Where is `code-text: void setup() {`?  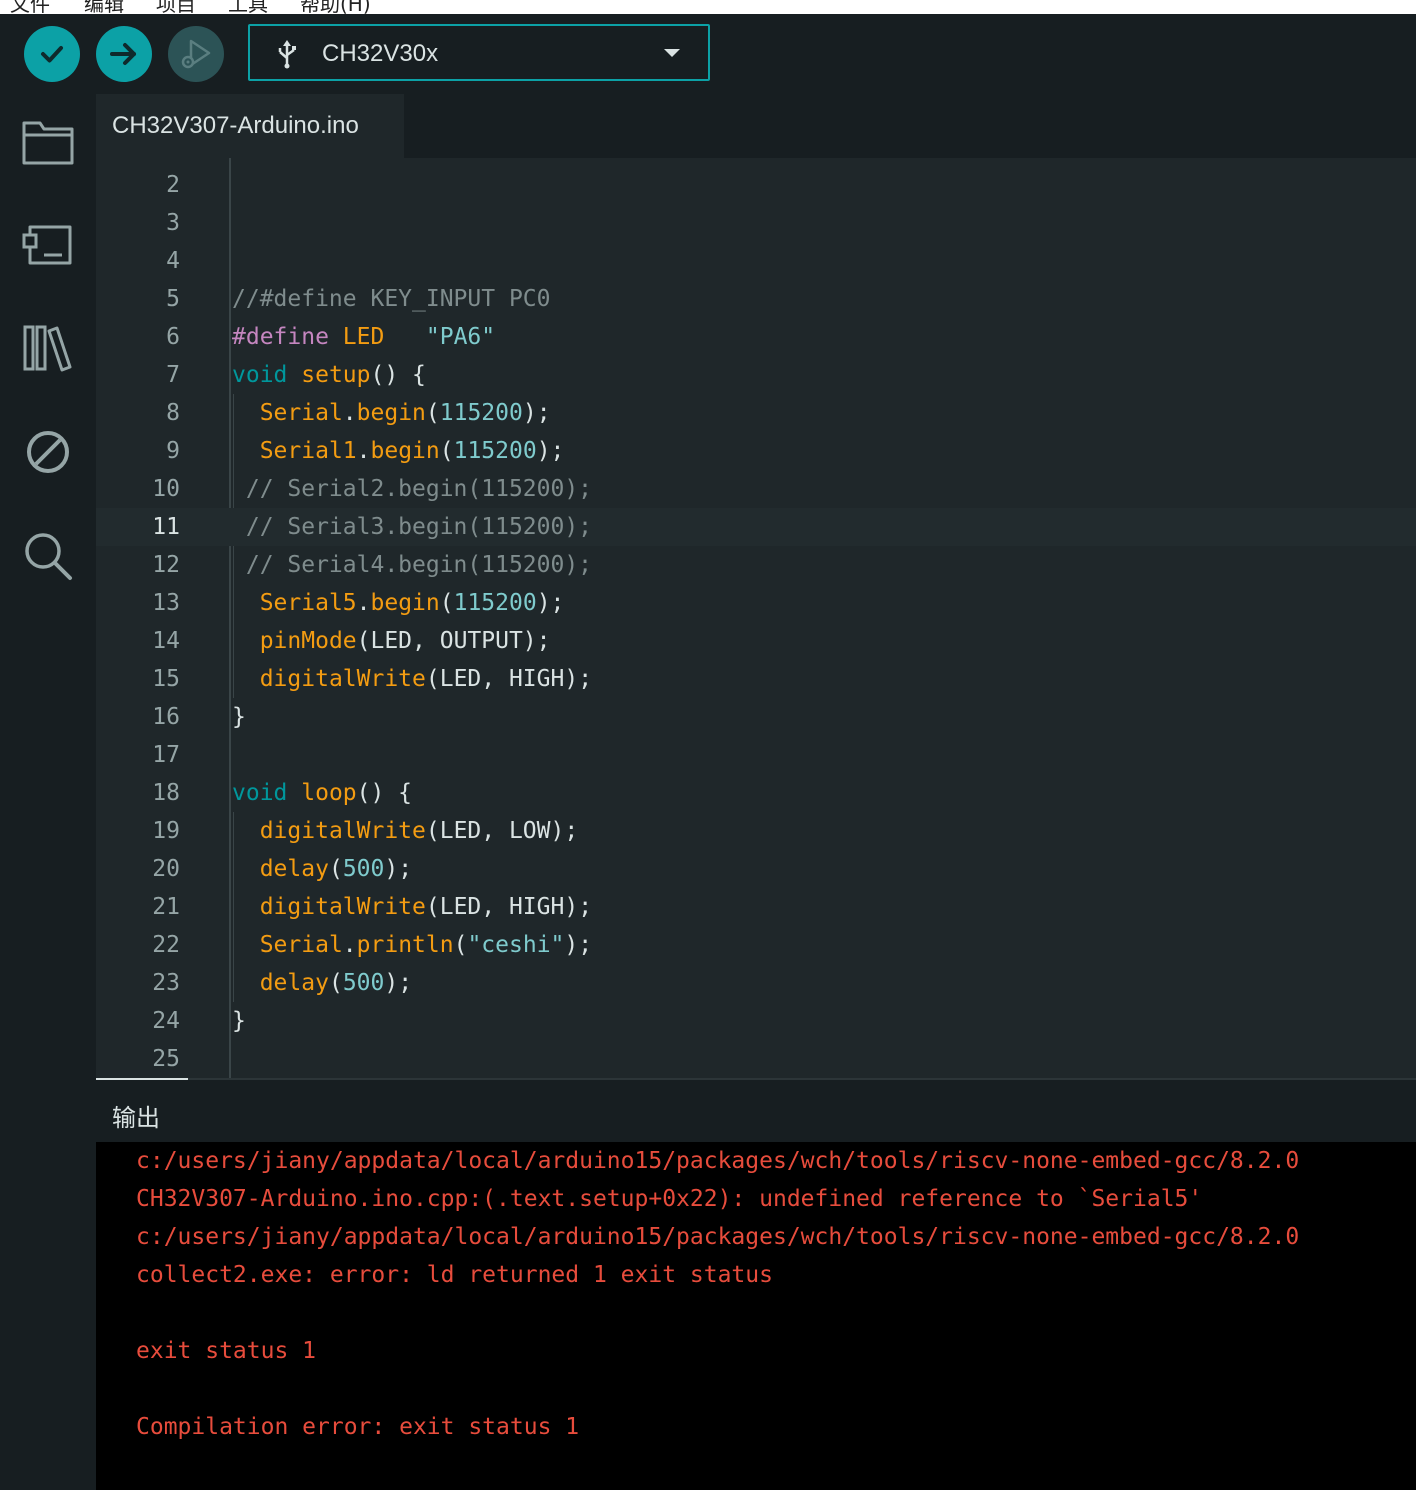 code-text: void setup() { is located at coordinates (329, 375).